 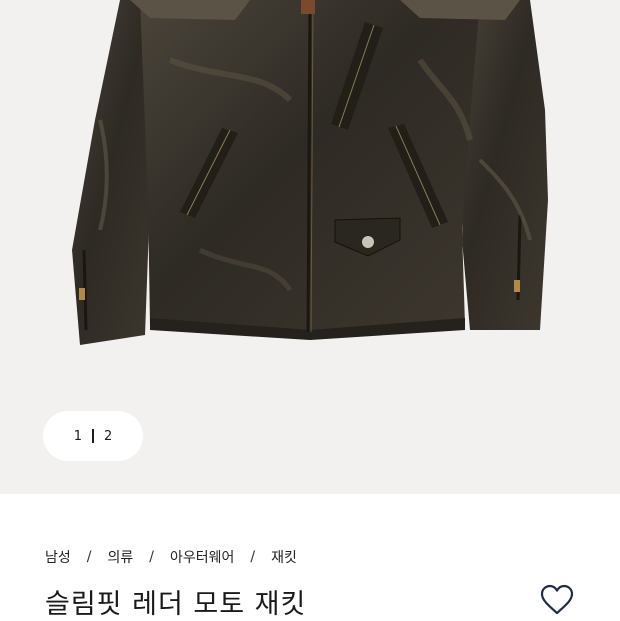 I want to click on product-title: 슬림핏 레더 모토 재킷, so click(x=176, y=604).